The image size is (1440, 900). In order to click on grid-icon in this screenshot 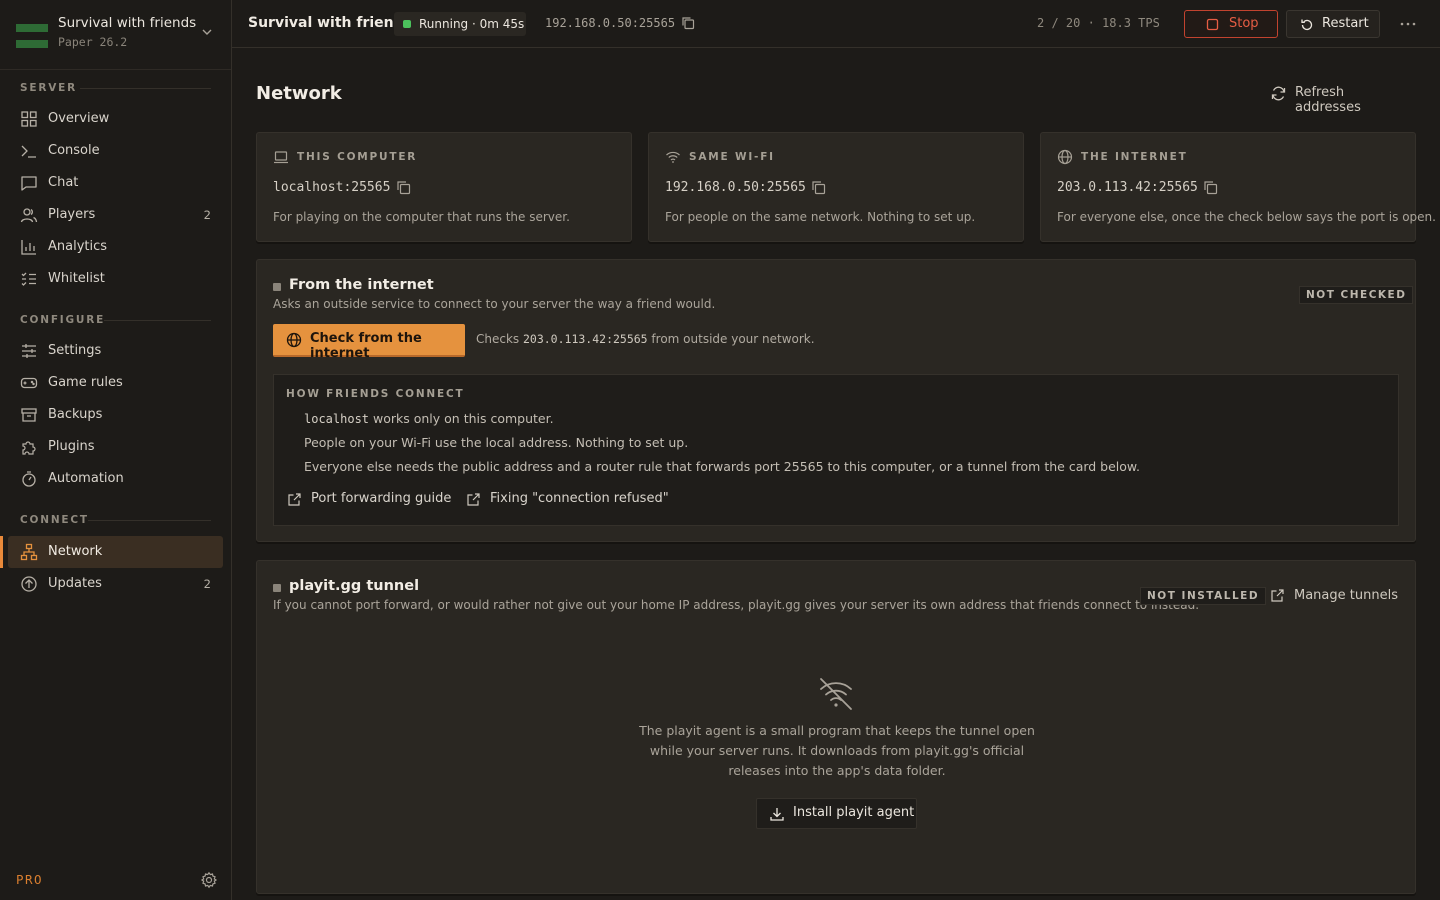, I will do `click(29, 119)`.